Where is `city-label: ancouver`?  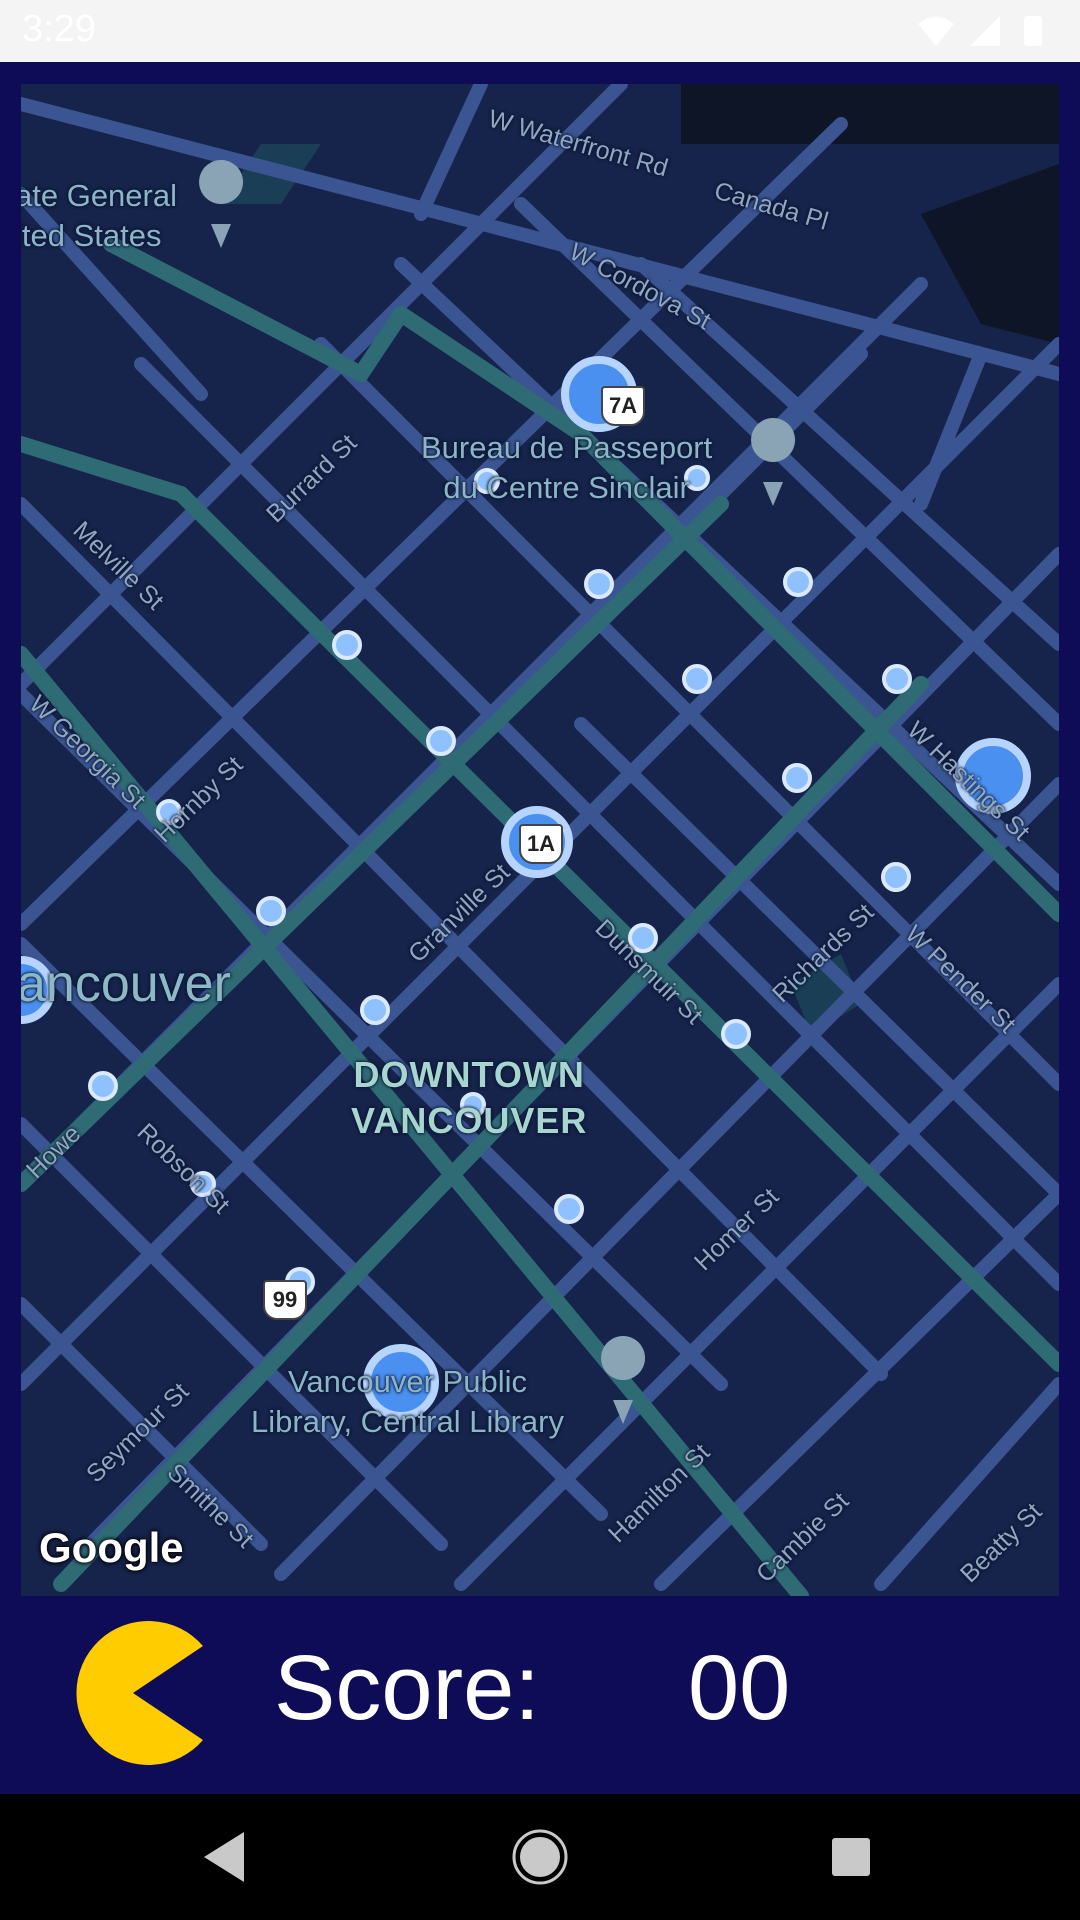 city-label: ancouver is located at coordinates (126, 984).